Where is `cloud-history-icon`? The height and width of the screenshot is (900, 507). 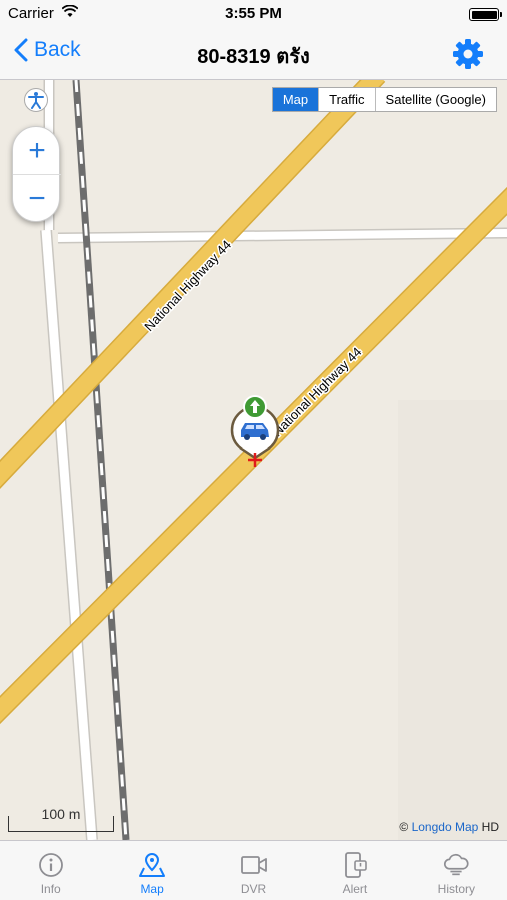 cloud-history-icon is located at coordinates (456, 864).